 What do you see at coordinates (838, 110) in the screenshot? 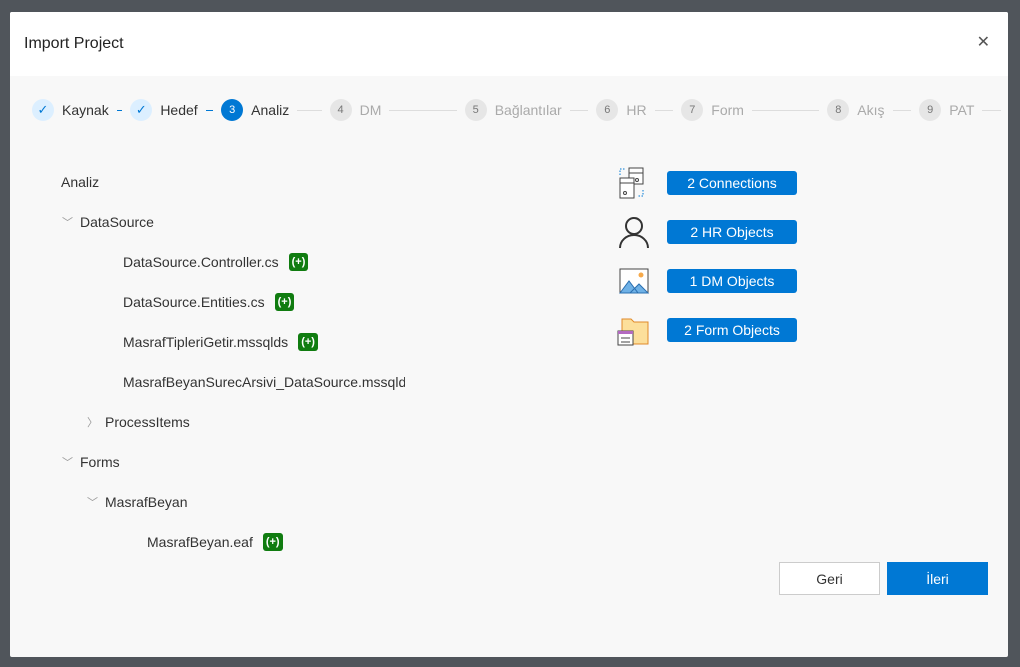
I see `step-number: 8` at bounding box center [838, 110].